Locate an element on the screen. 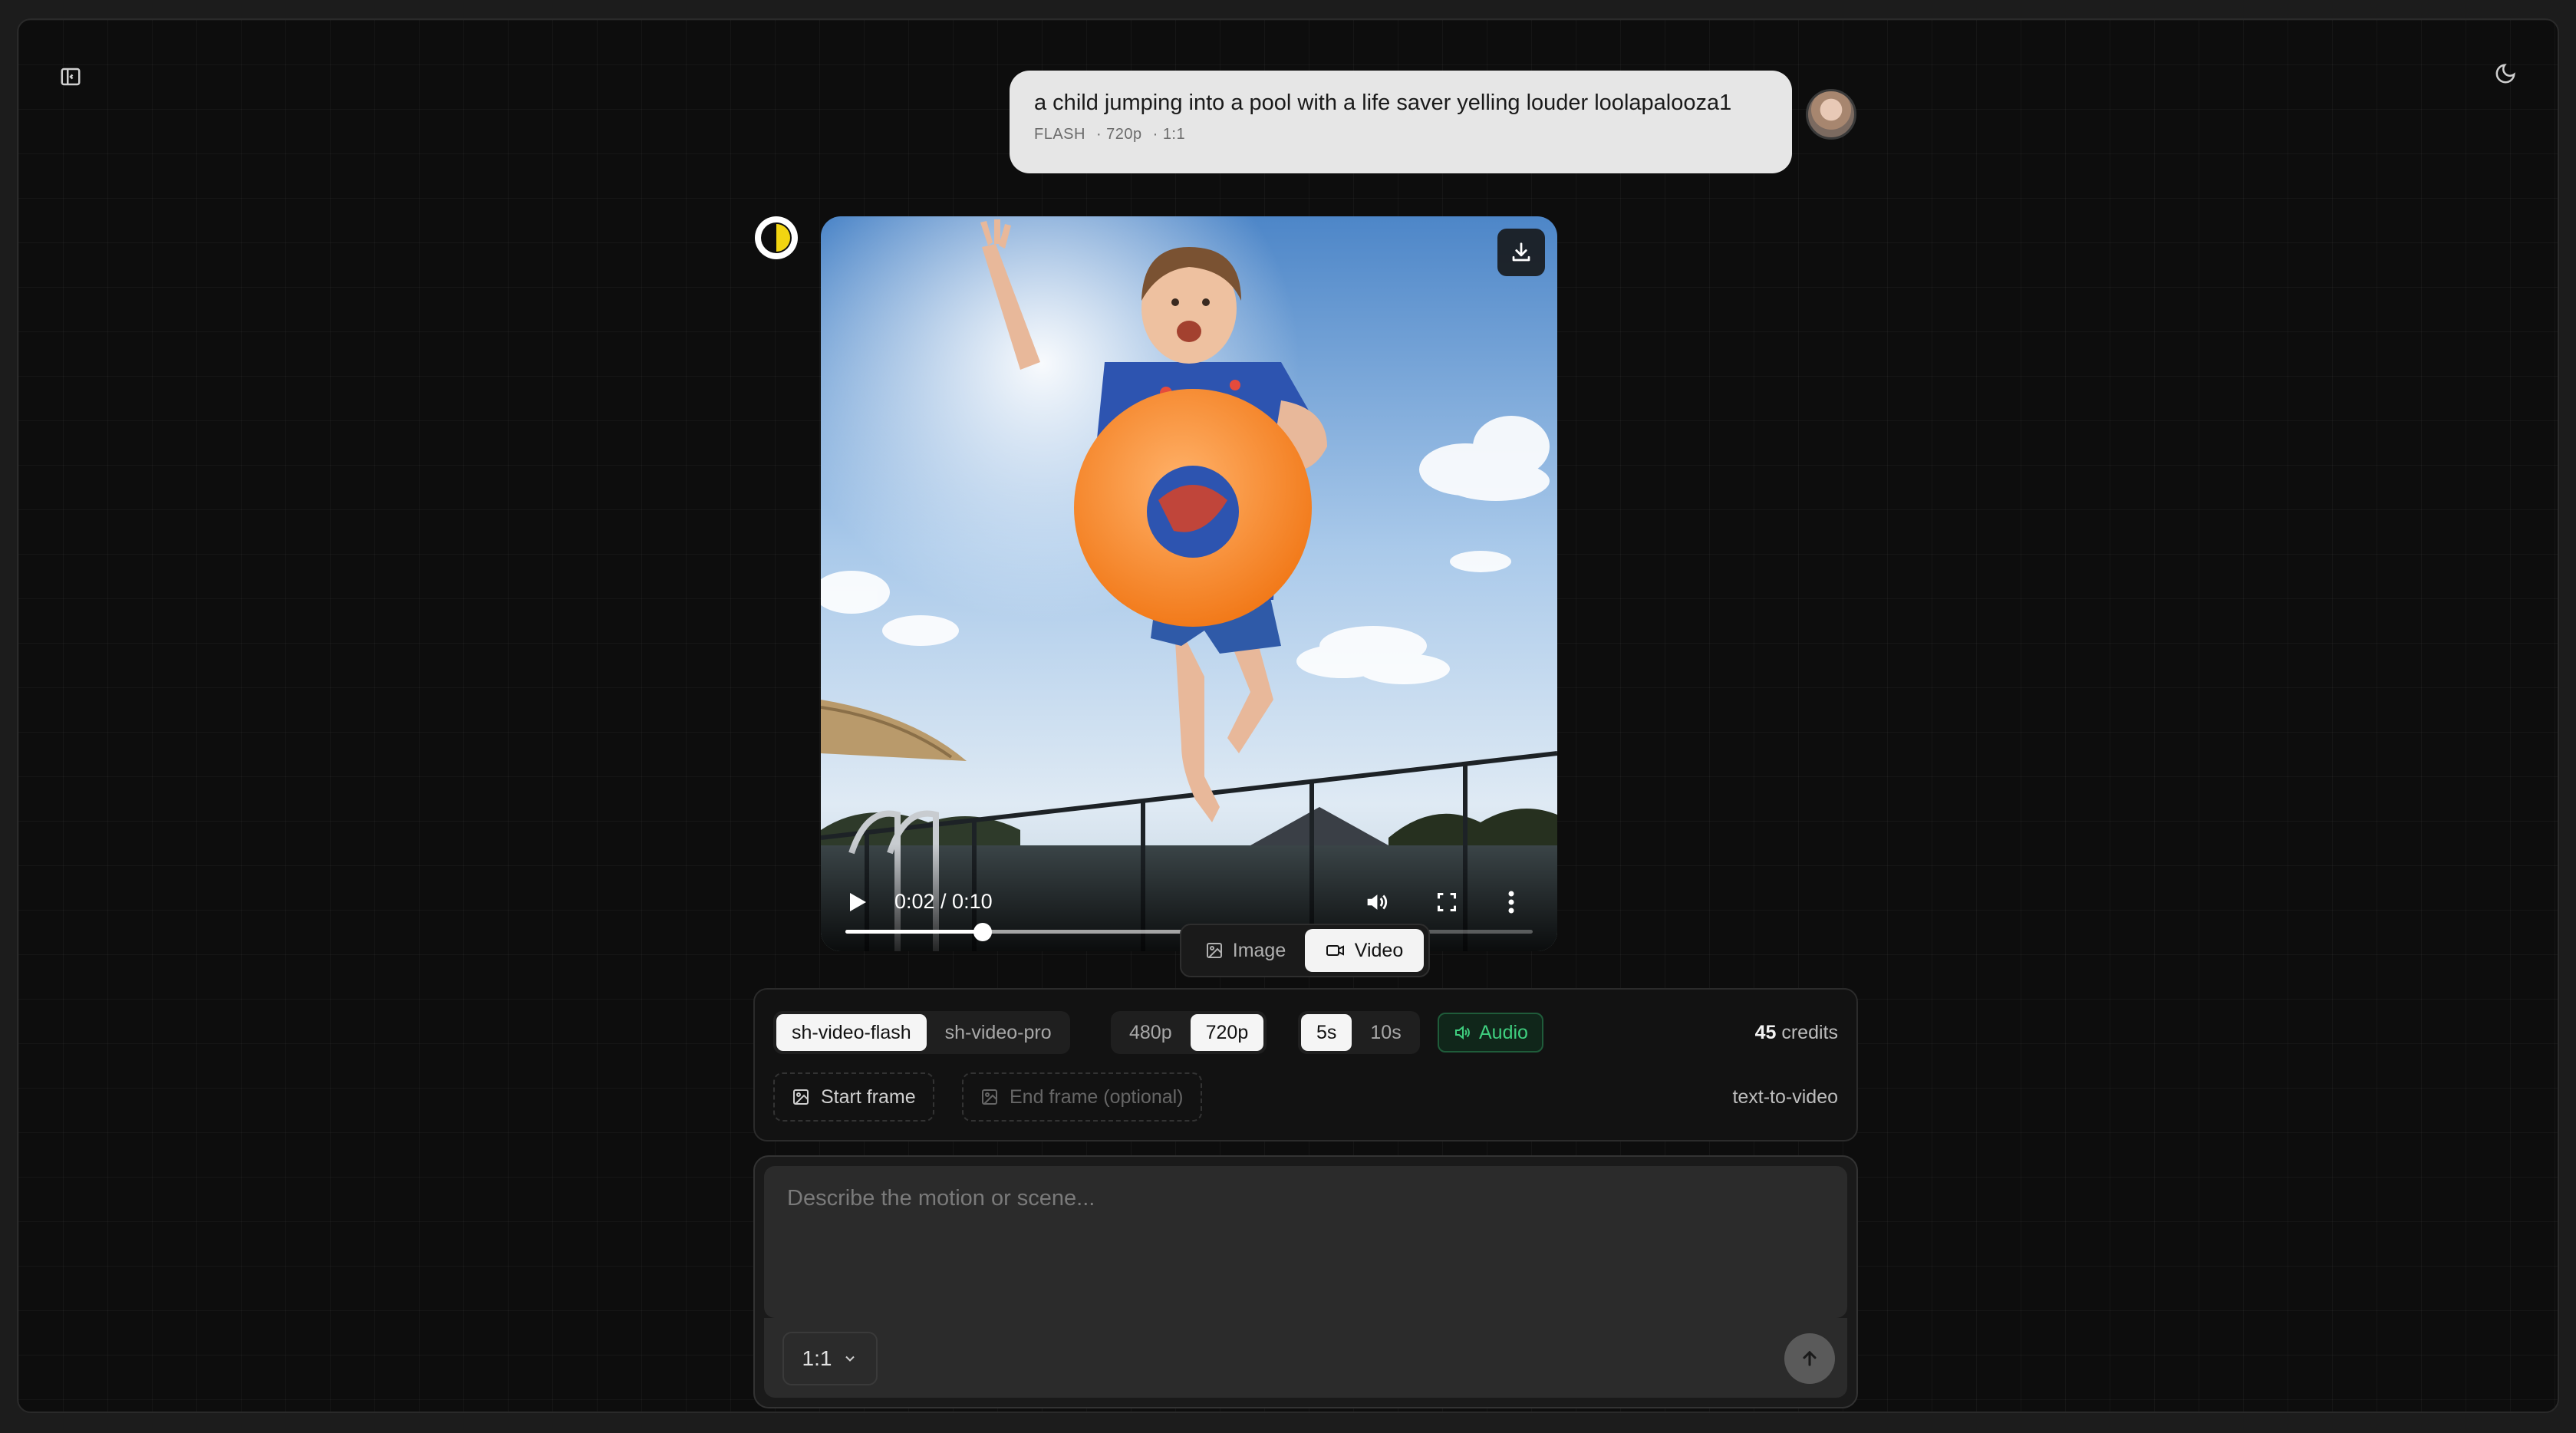 The image size is (2576, 1433). resolution-option-480p: 480p is located at coordinates (1151, 1032).